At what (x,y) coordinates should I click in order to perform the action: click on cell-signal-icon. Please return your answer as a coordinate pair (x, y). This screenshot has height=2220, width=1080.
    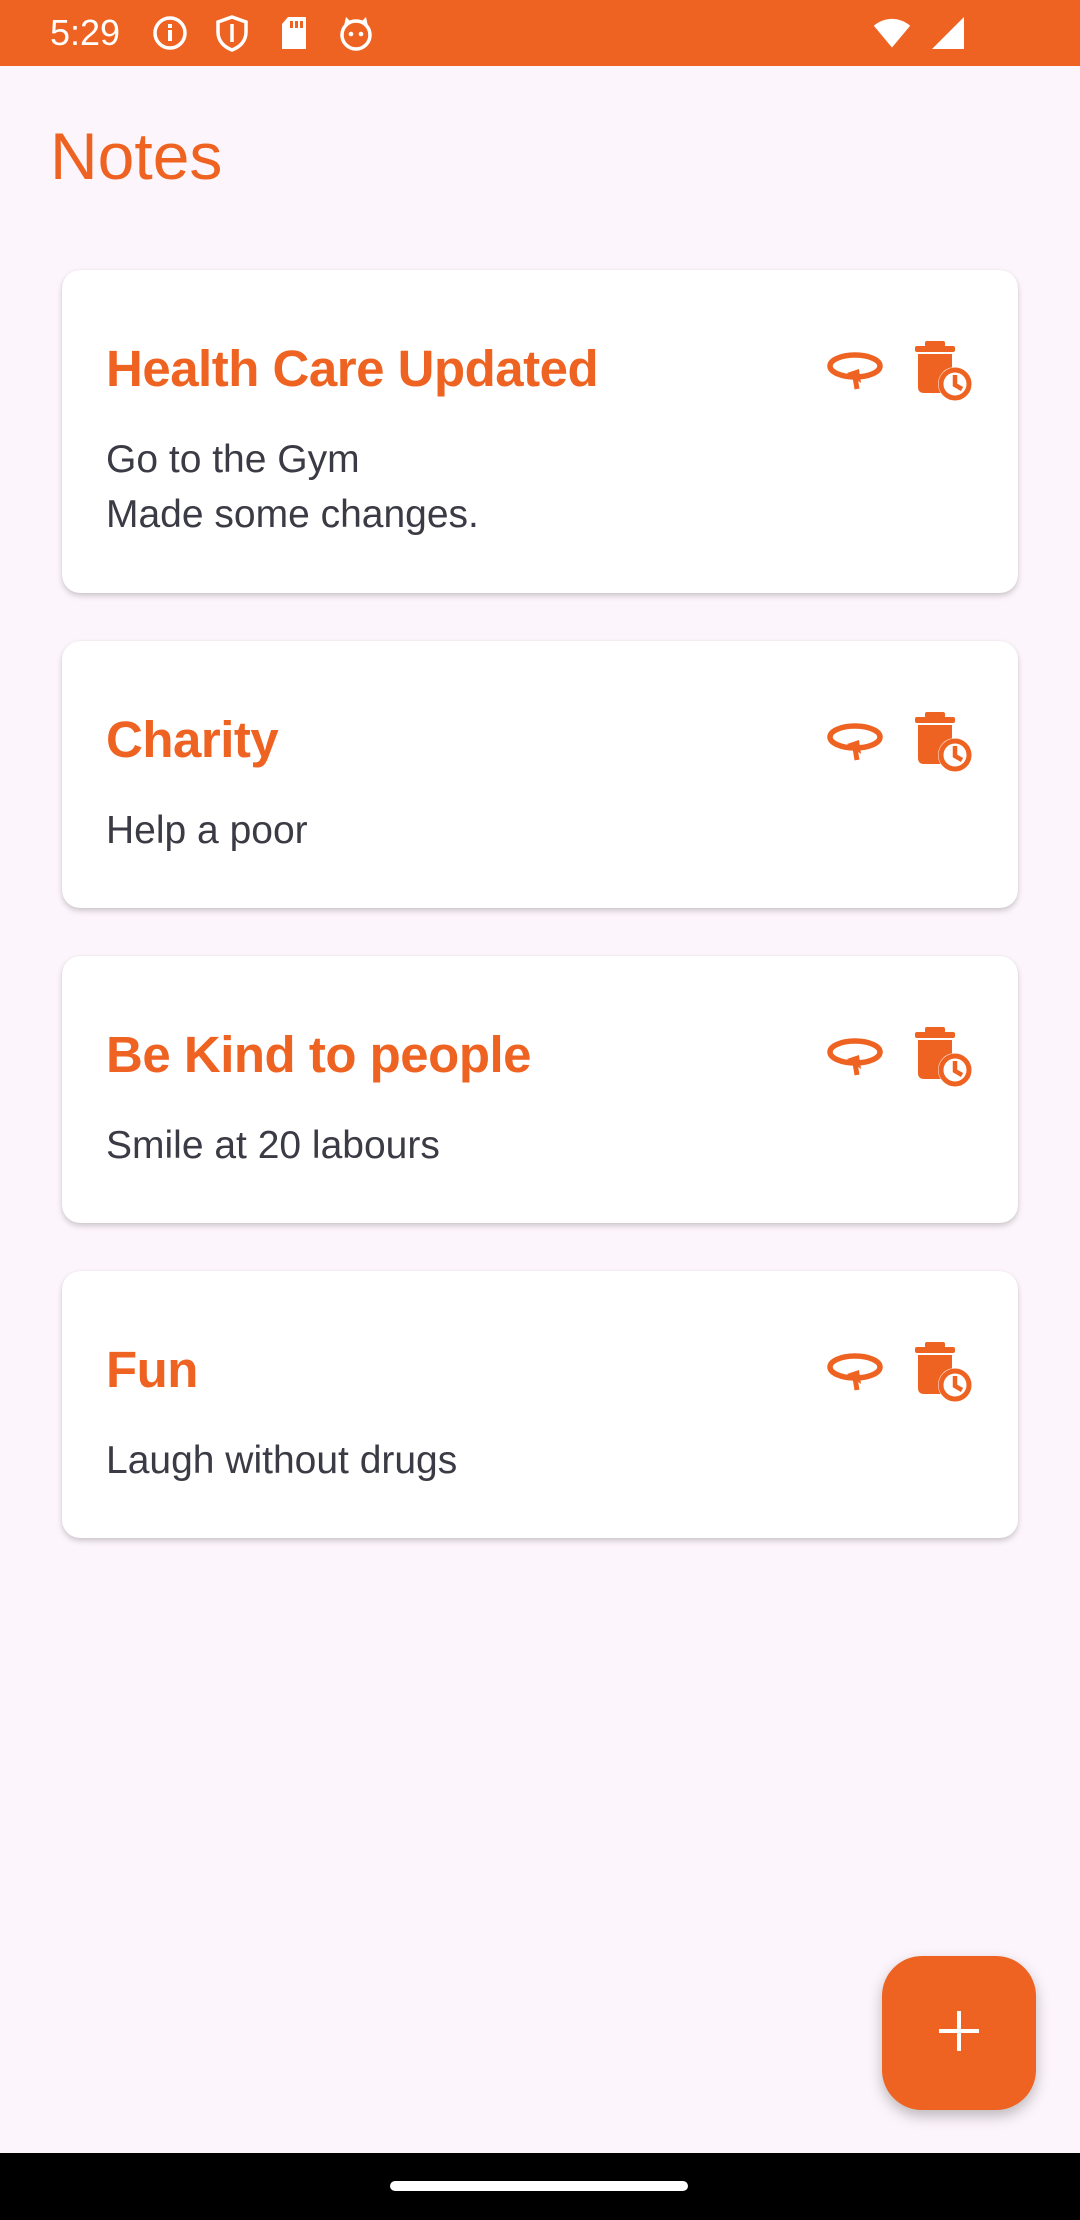
    Looking at the image, I should click on (948, 33).